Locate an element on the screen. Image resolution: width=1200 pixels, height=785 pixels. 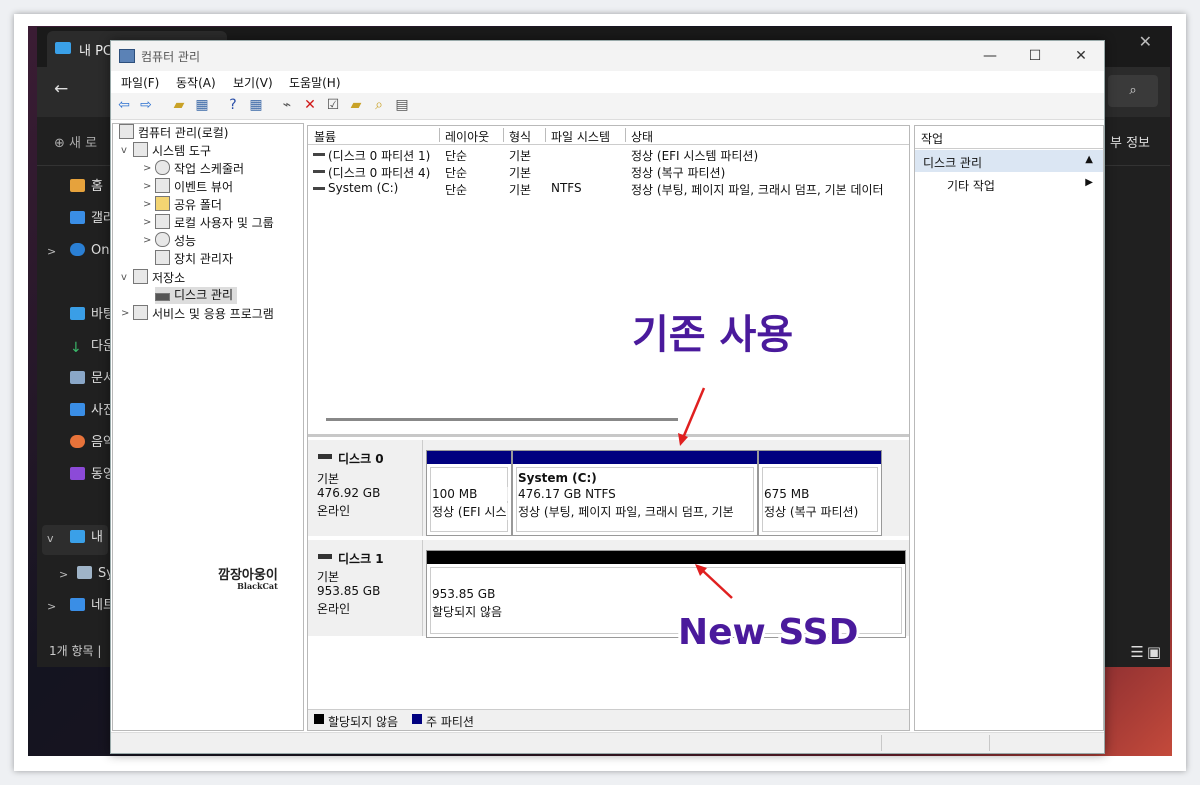
arrow-to-disk0 is located at coordinates (693, 413).